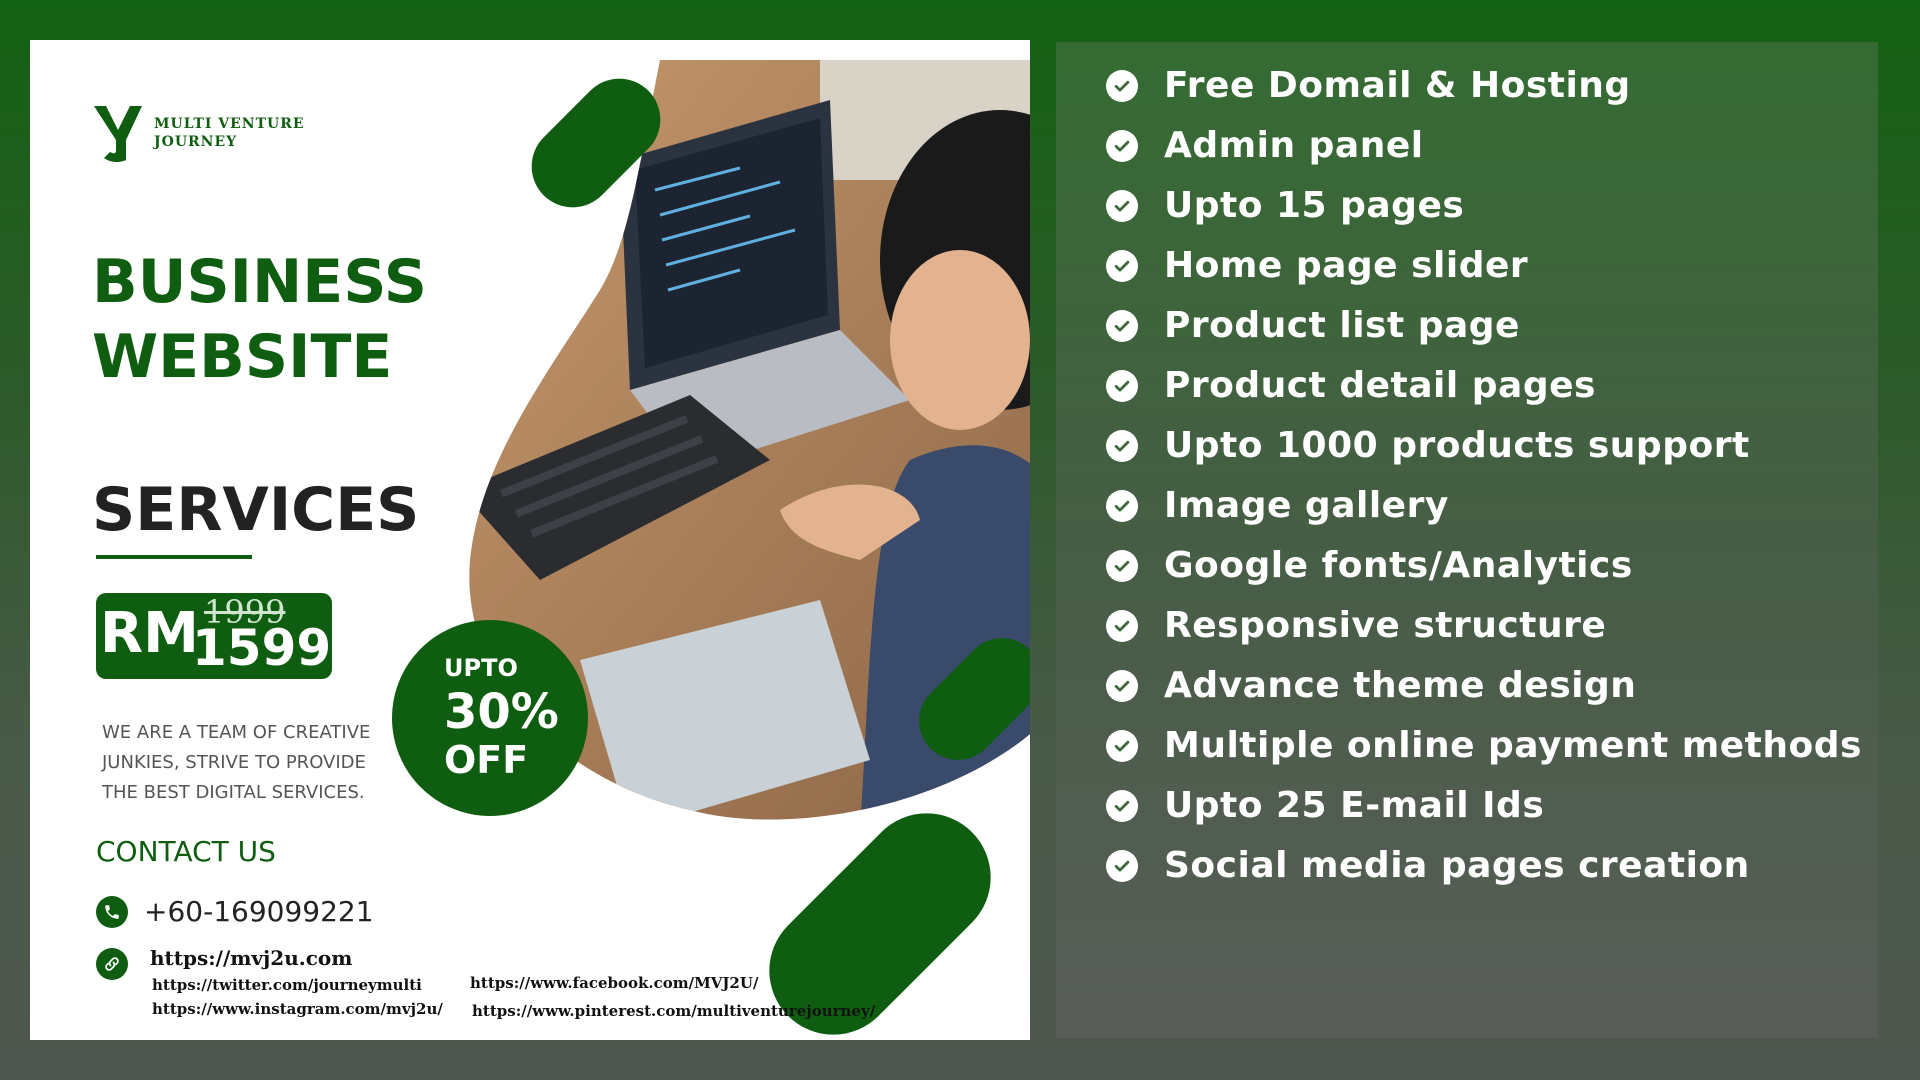  I want to click on brand-name-line1: MULTI VENTURE, so click(229, 124).